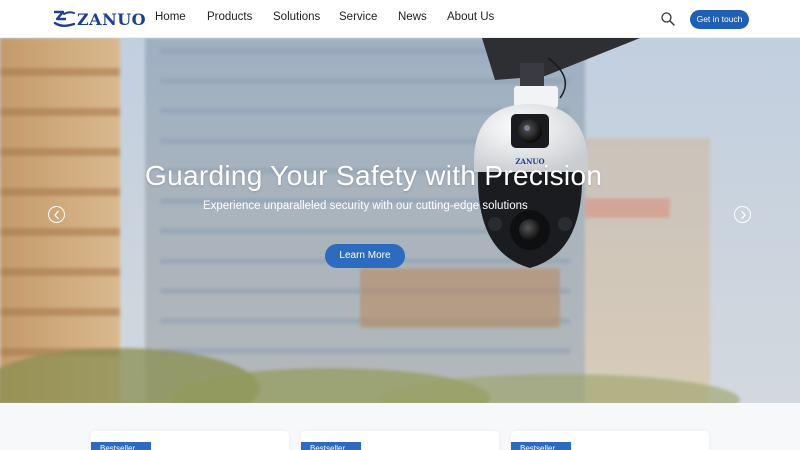 The width and height of the screenshot is (800, 450). Describe the element at coordinates (64, 18) in the screenshot. I see `logo-mark-icon` at that location.